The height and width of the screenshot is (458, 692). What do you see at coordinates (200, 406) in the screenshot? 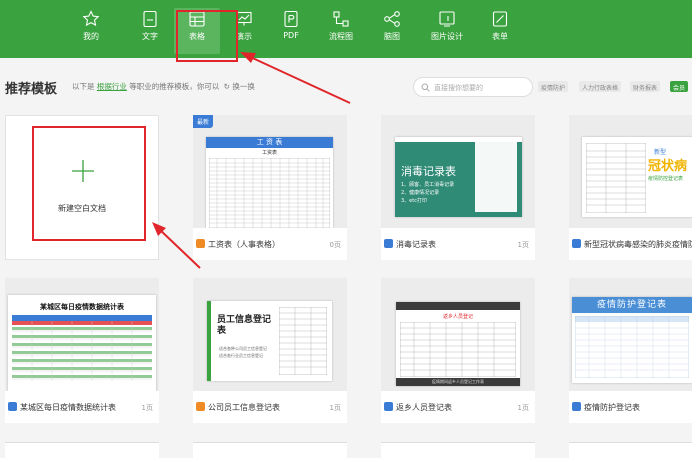
I see `premium-icon` at bounding box center [200, 406].